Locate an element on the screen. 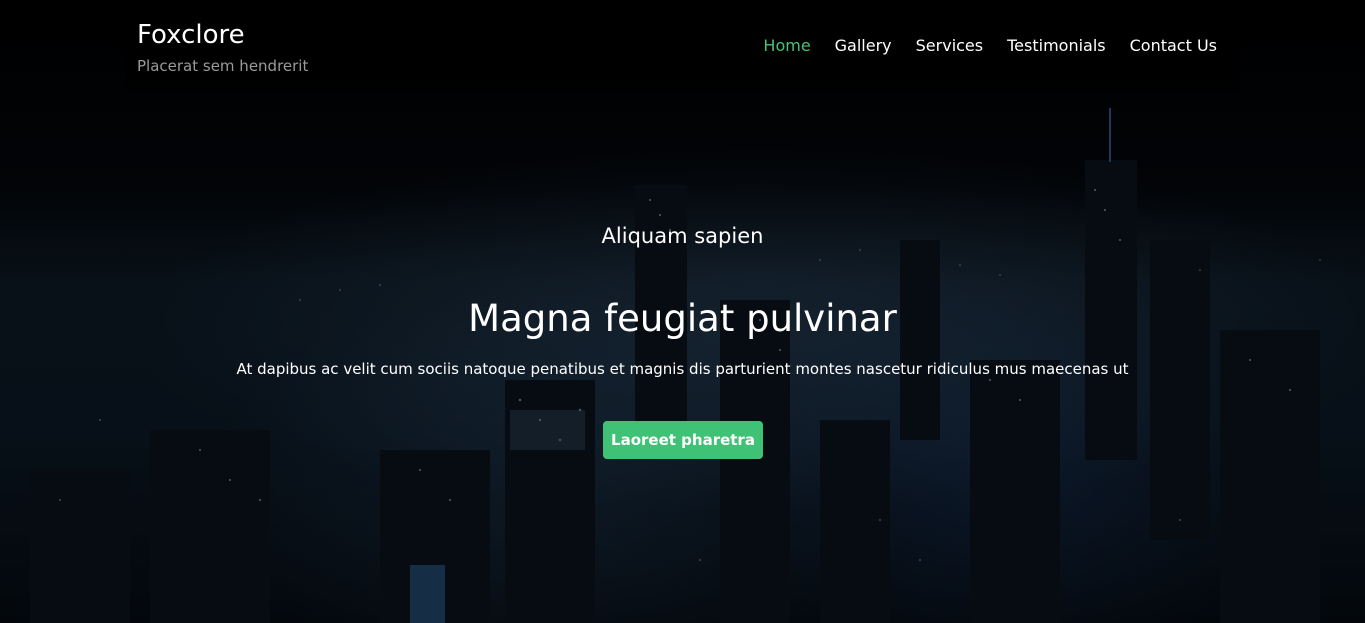  nav-item-services: Services is located at coordinates (949, 46).